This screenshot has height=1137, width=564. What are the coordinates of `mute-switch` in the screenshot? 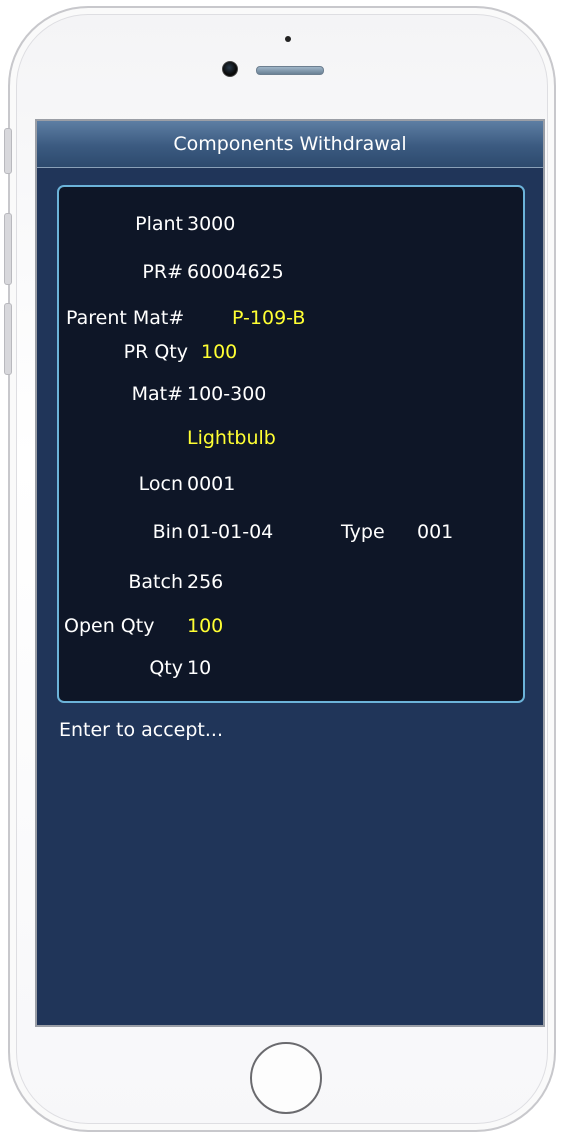 It's located at (8, 151).